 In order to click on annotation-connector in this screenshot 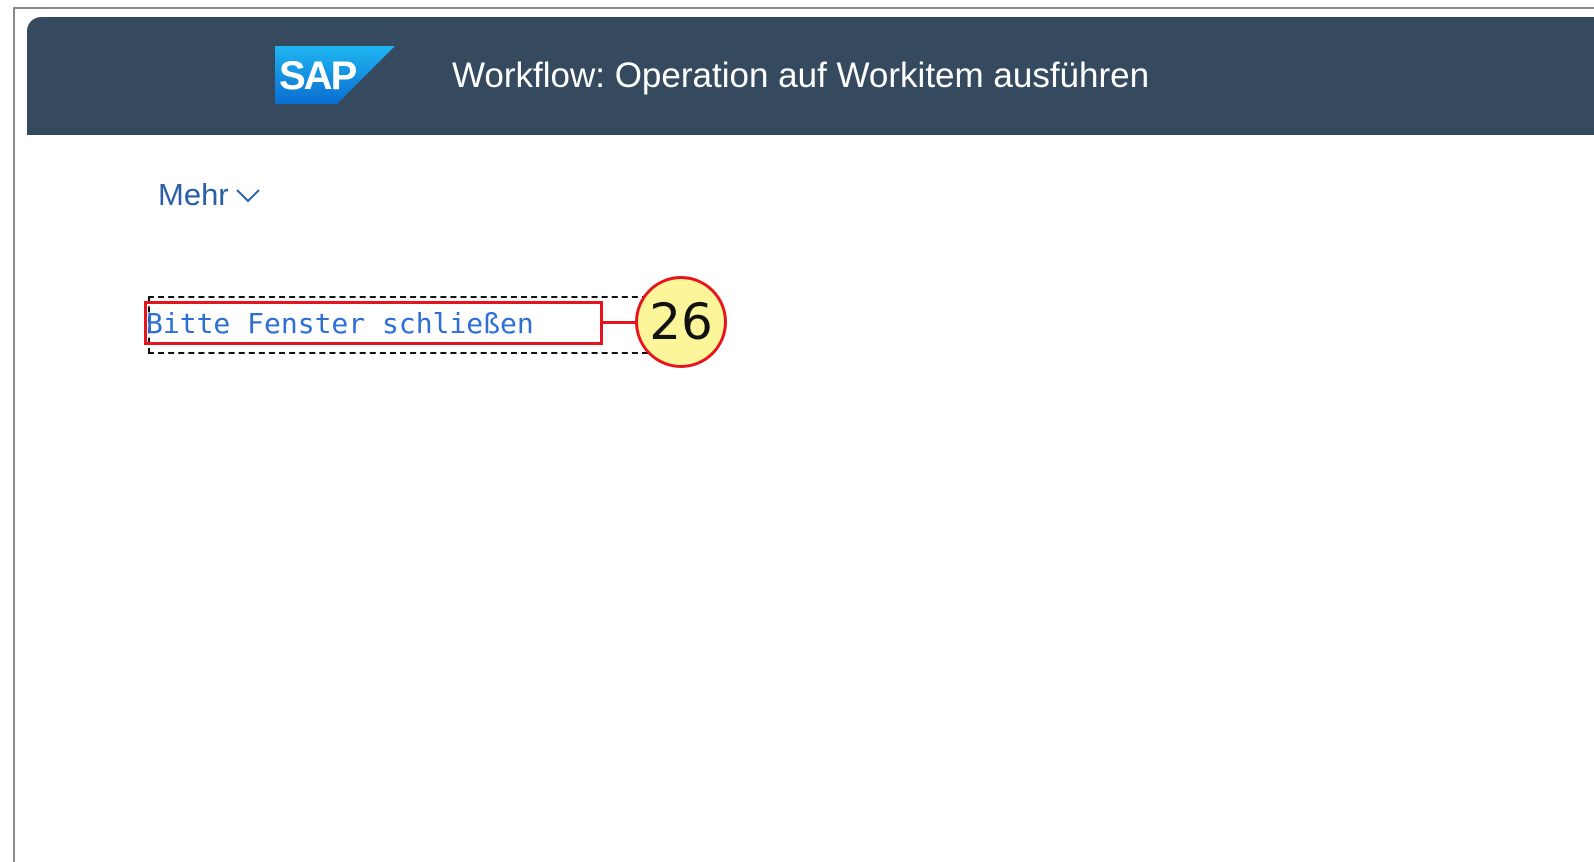, I will do `click(620, 322)`.